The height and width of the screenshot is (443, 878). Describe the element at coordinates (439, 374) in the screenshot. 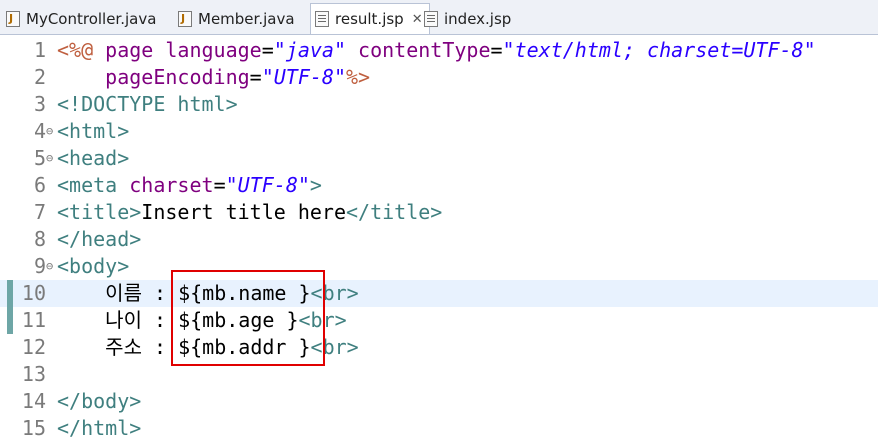

I see `code-line: 13` at that location.